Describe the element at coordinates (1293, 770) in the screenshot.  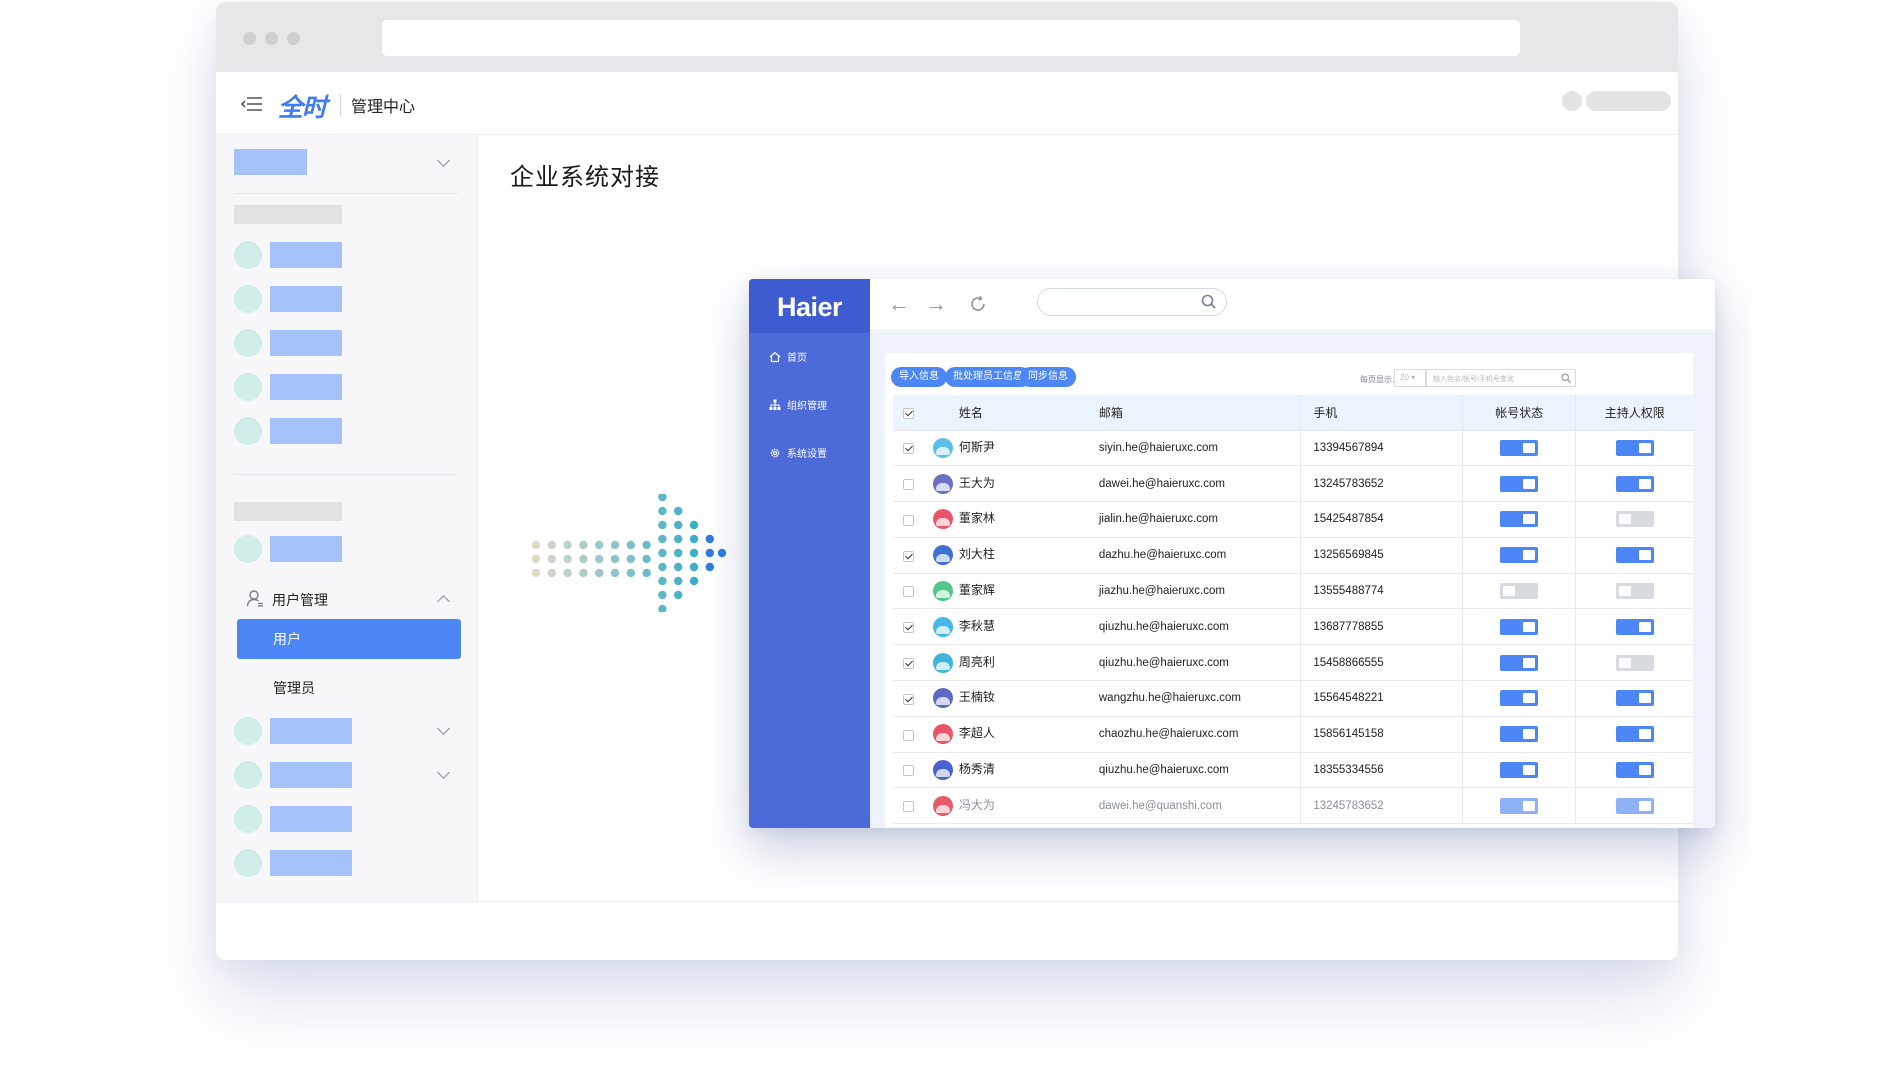
I see `table-row: 杨秀清 qiuzhu.he@haieruxc.com 18355334556` at that location.